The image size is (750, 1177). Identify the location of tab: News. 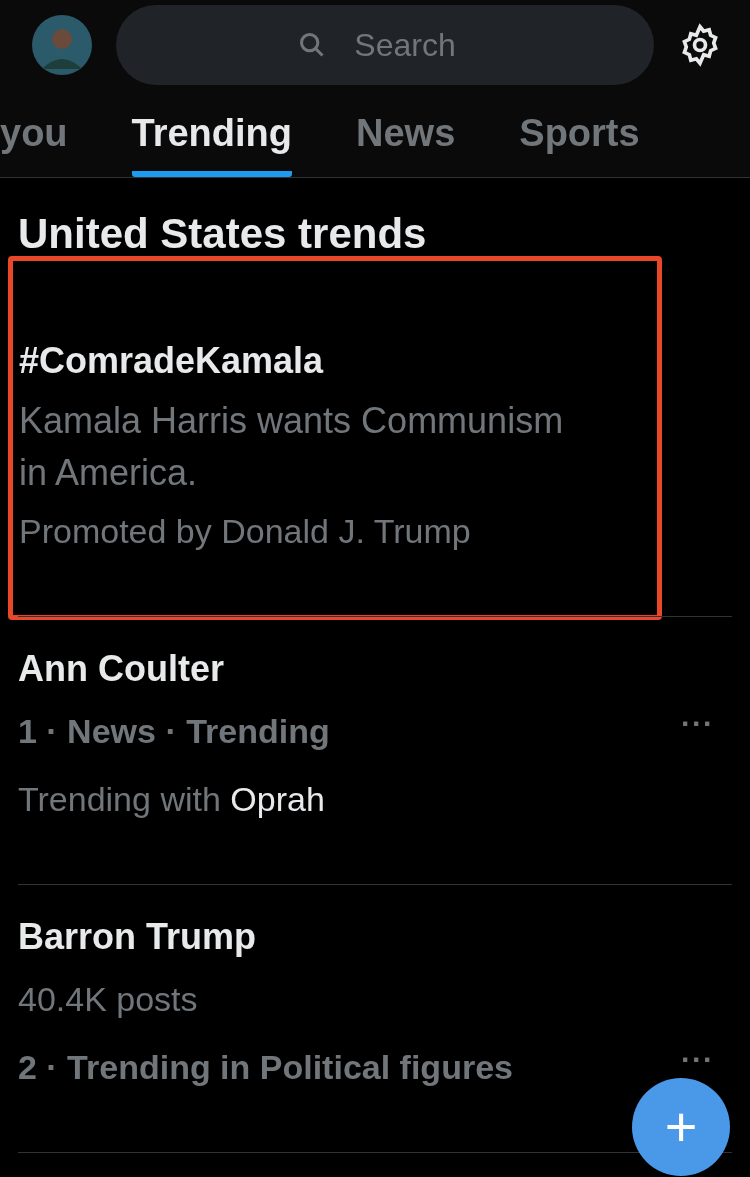
(406, 136).